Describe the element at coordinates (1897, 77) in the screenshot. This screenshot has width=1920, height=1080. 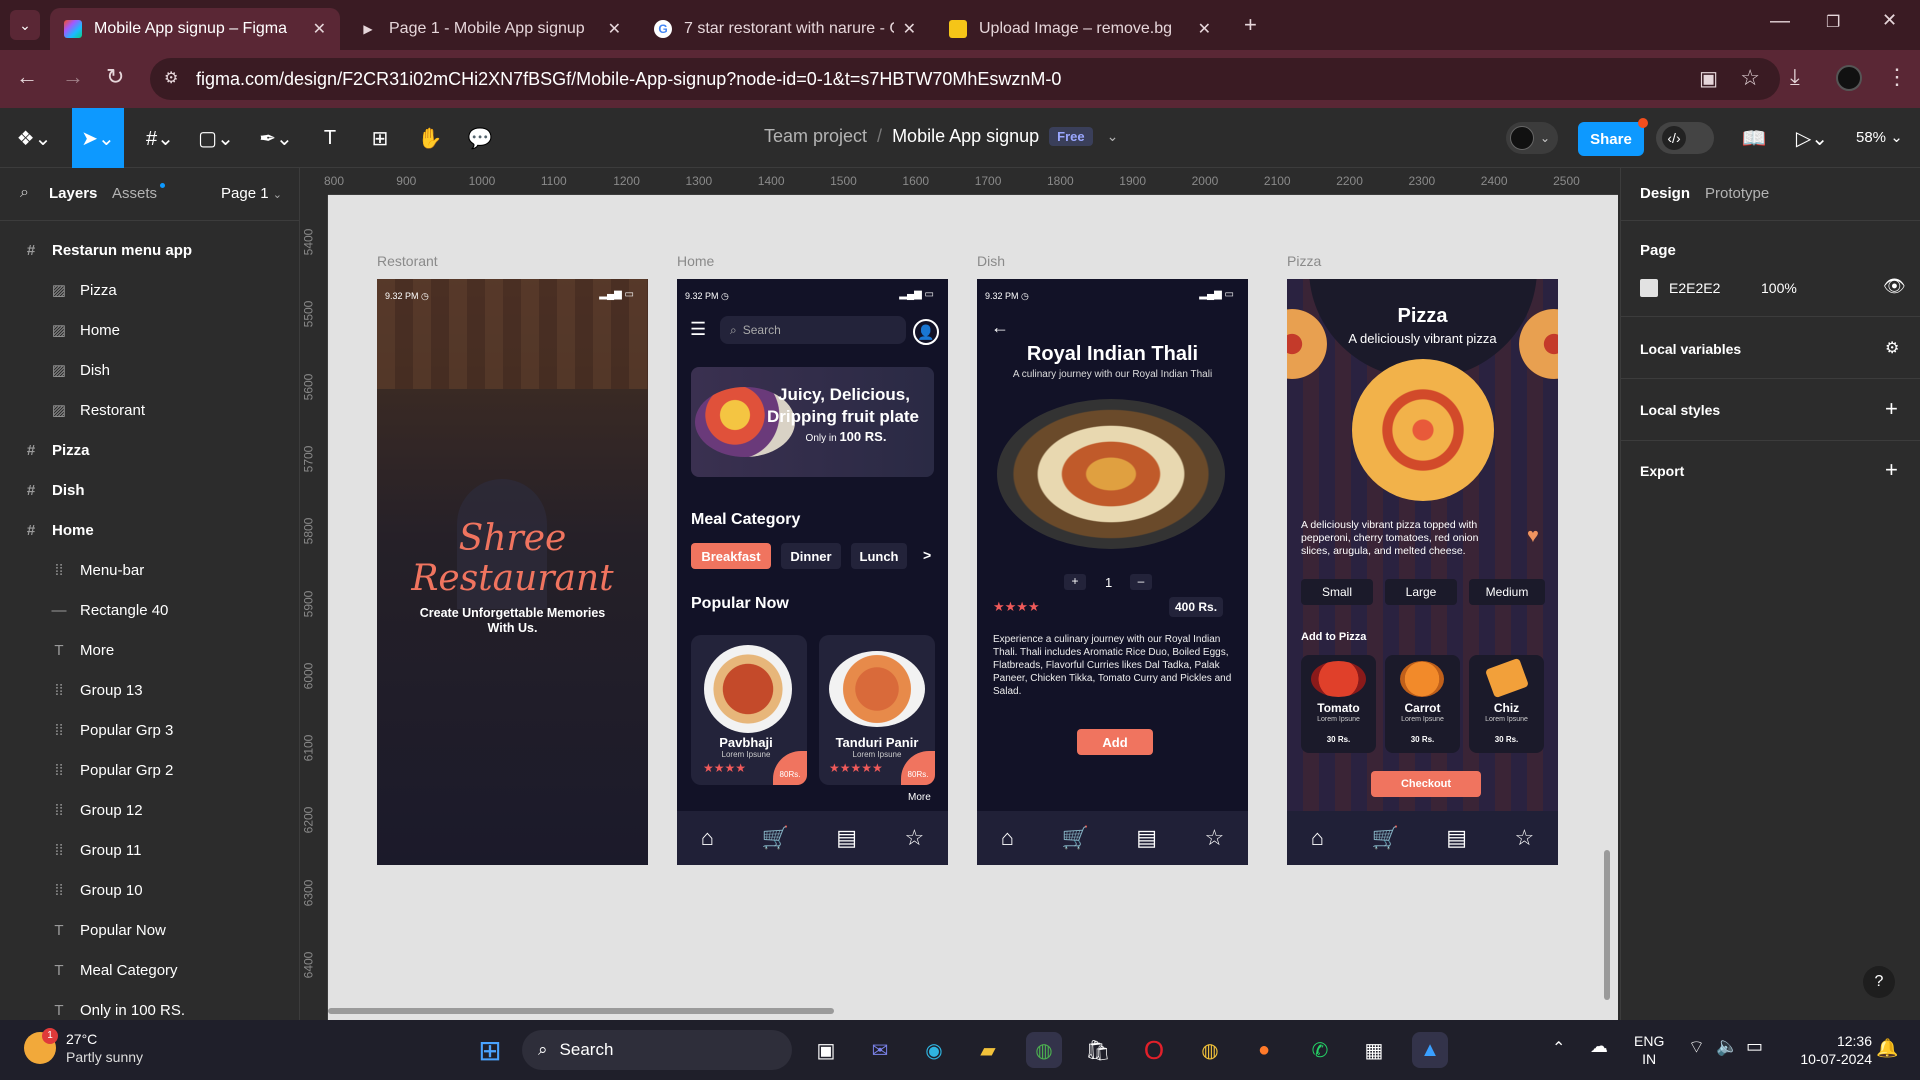
I see `browser-menu-icon: ⋮` at that location.